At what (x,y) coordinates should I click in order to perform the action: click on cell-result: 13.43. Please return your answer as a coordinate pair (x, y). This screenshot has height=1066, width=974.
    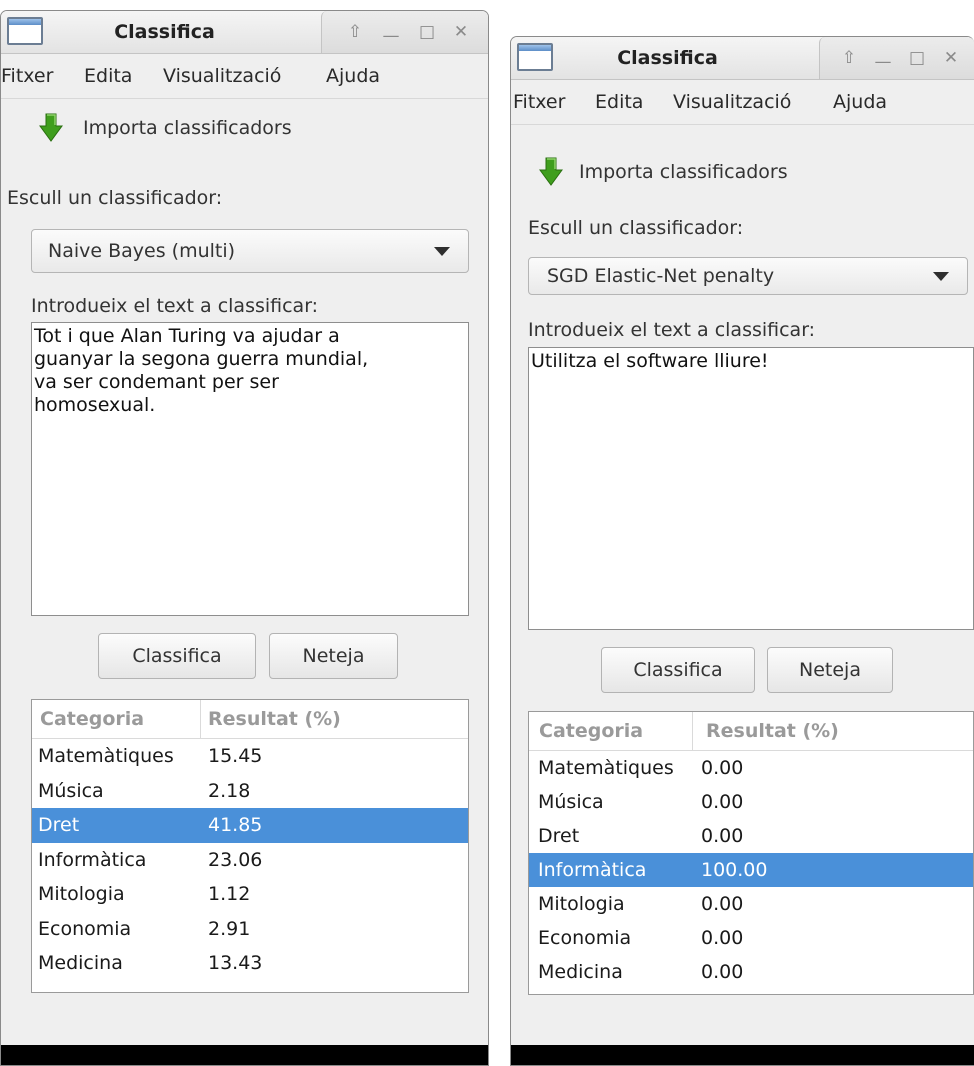
    Looking at the image, I should click on (235, 963).